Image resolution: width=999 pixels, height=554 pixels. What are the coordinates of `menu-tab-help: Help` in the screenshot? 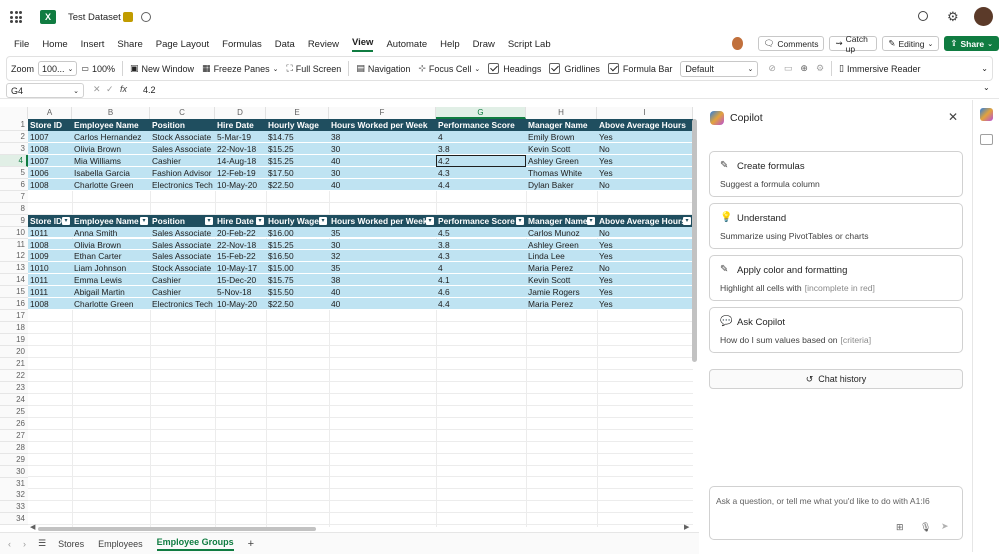 It's located at (450, 44).